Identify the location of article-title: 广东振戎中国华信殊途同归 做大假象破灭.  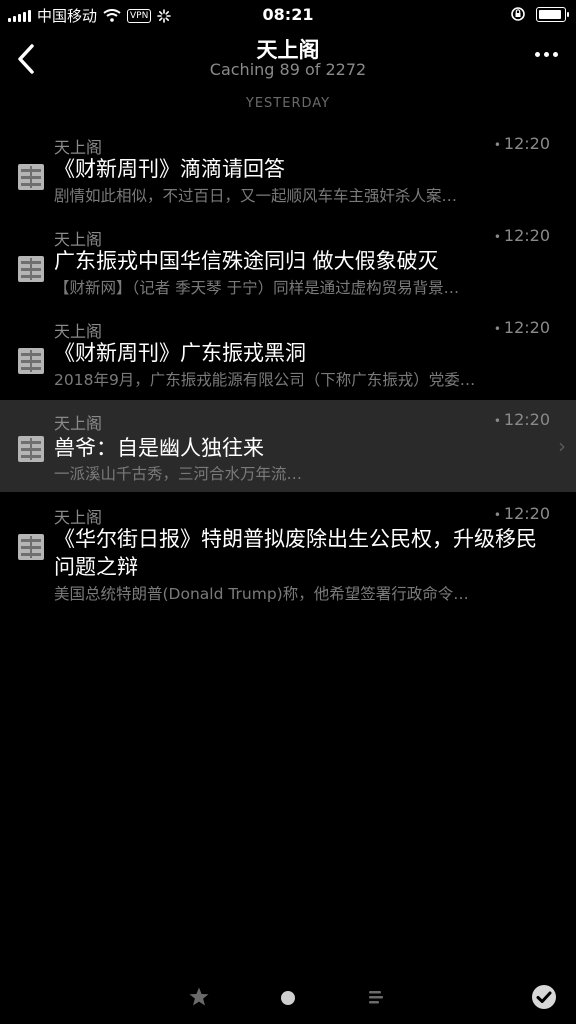
(246, 261).